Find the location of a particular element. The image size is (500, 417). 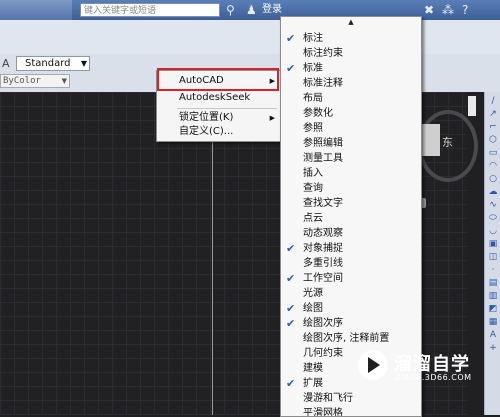

toolbar-menu-item-label: 参数化 is located at coordinates (318, 113).